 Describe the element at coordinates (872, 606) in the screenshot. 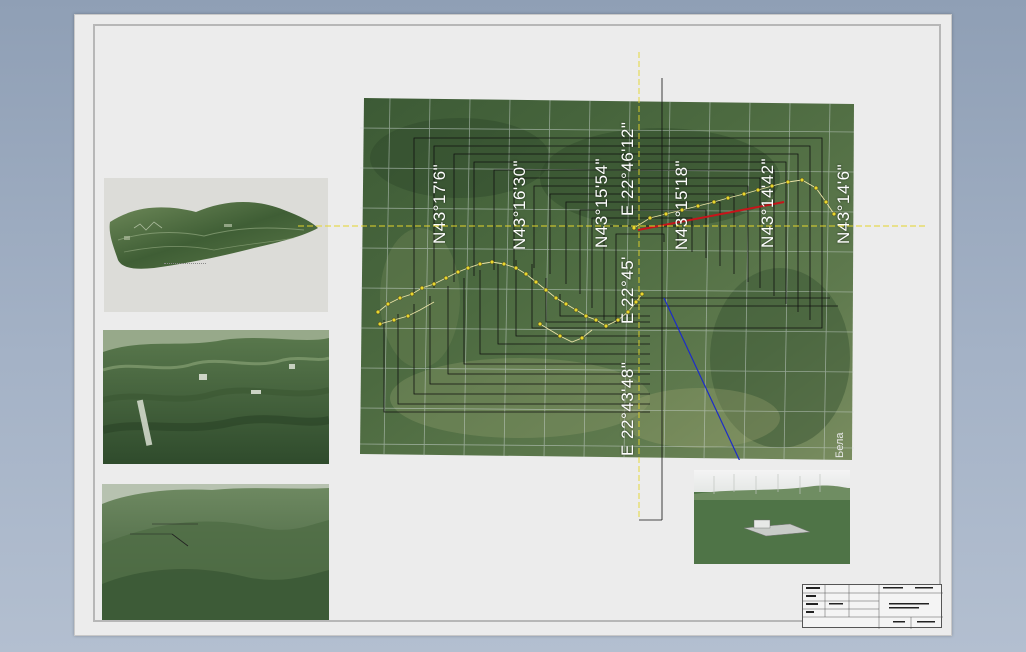

I see `title-block` at that location.